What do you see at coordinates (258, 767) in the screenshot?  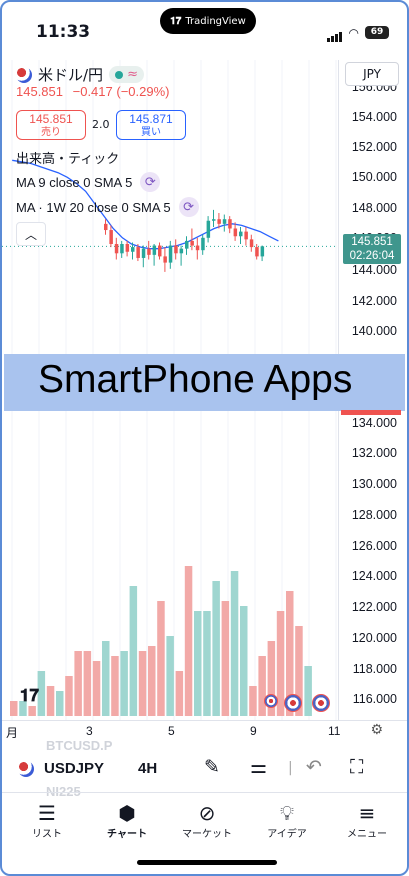 I see `indicators-sliders-icon: ⚌` at bounding box center [258, 767].